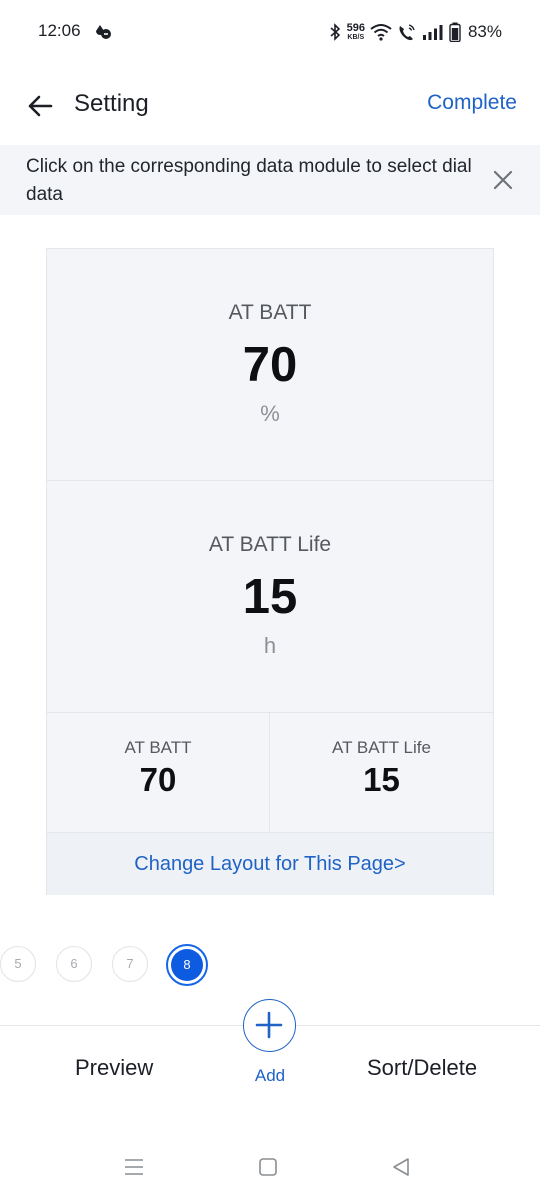  What do you see at coordinates (103, 32) in the screenshot?
I see `dnd-icon` at bounding box center [103, 32].